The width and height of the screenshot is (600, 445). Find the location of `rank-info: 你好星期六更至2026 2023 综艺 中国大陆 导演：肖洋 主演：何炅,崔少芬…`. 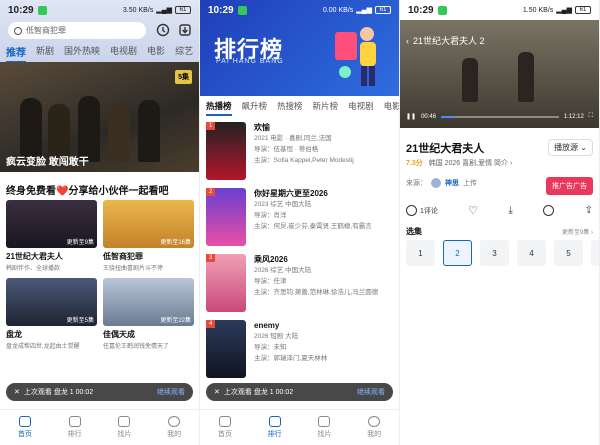

rank-info: 你好星期六更至2026 2023 综艺 中国大陆 导演：肖洋 主演：何炅,崔少芬… is located at coordinates (313, 217).